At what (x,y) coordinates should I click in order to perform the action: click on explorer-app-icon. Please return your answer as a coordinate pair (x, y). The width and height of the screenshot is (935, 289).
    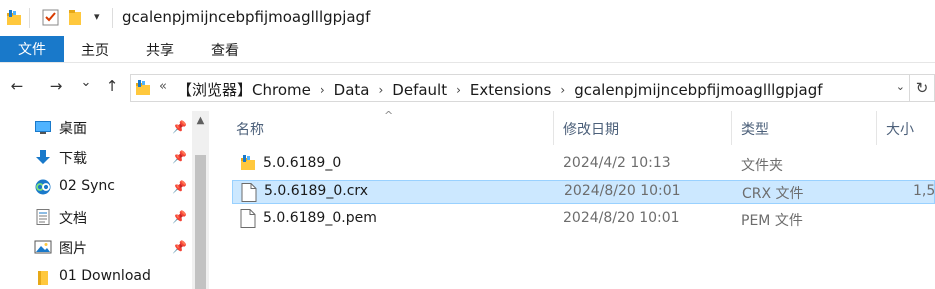
    Looking at the image, I should click on (15, 20).